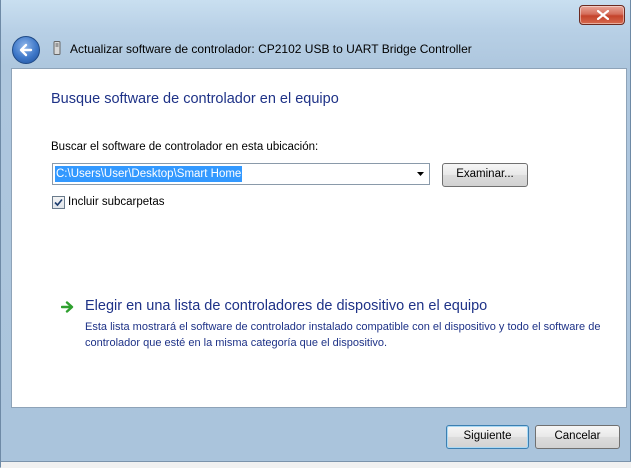 The height and width of the screenshot is (468, 631). Describe the element at coordinates (116, 202) in the screenshot. I see `include-subfolders-label: Incluir subcarpetas` at that location.